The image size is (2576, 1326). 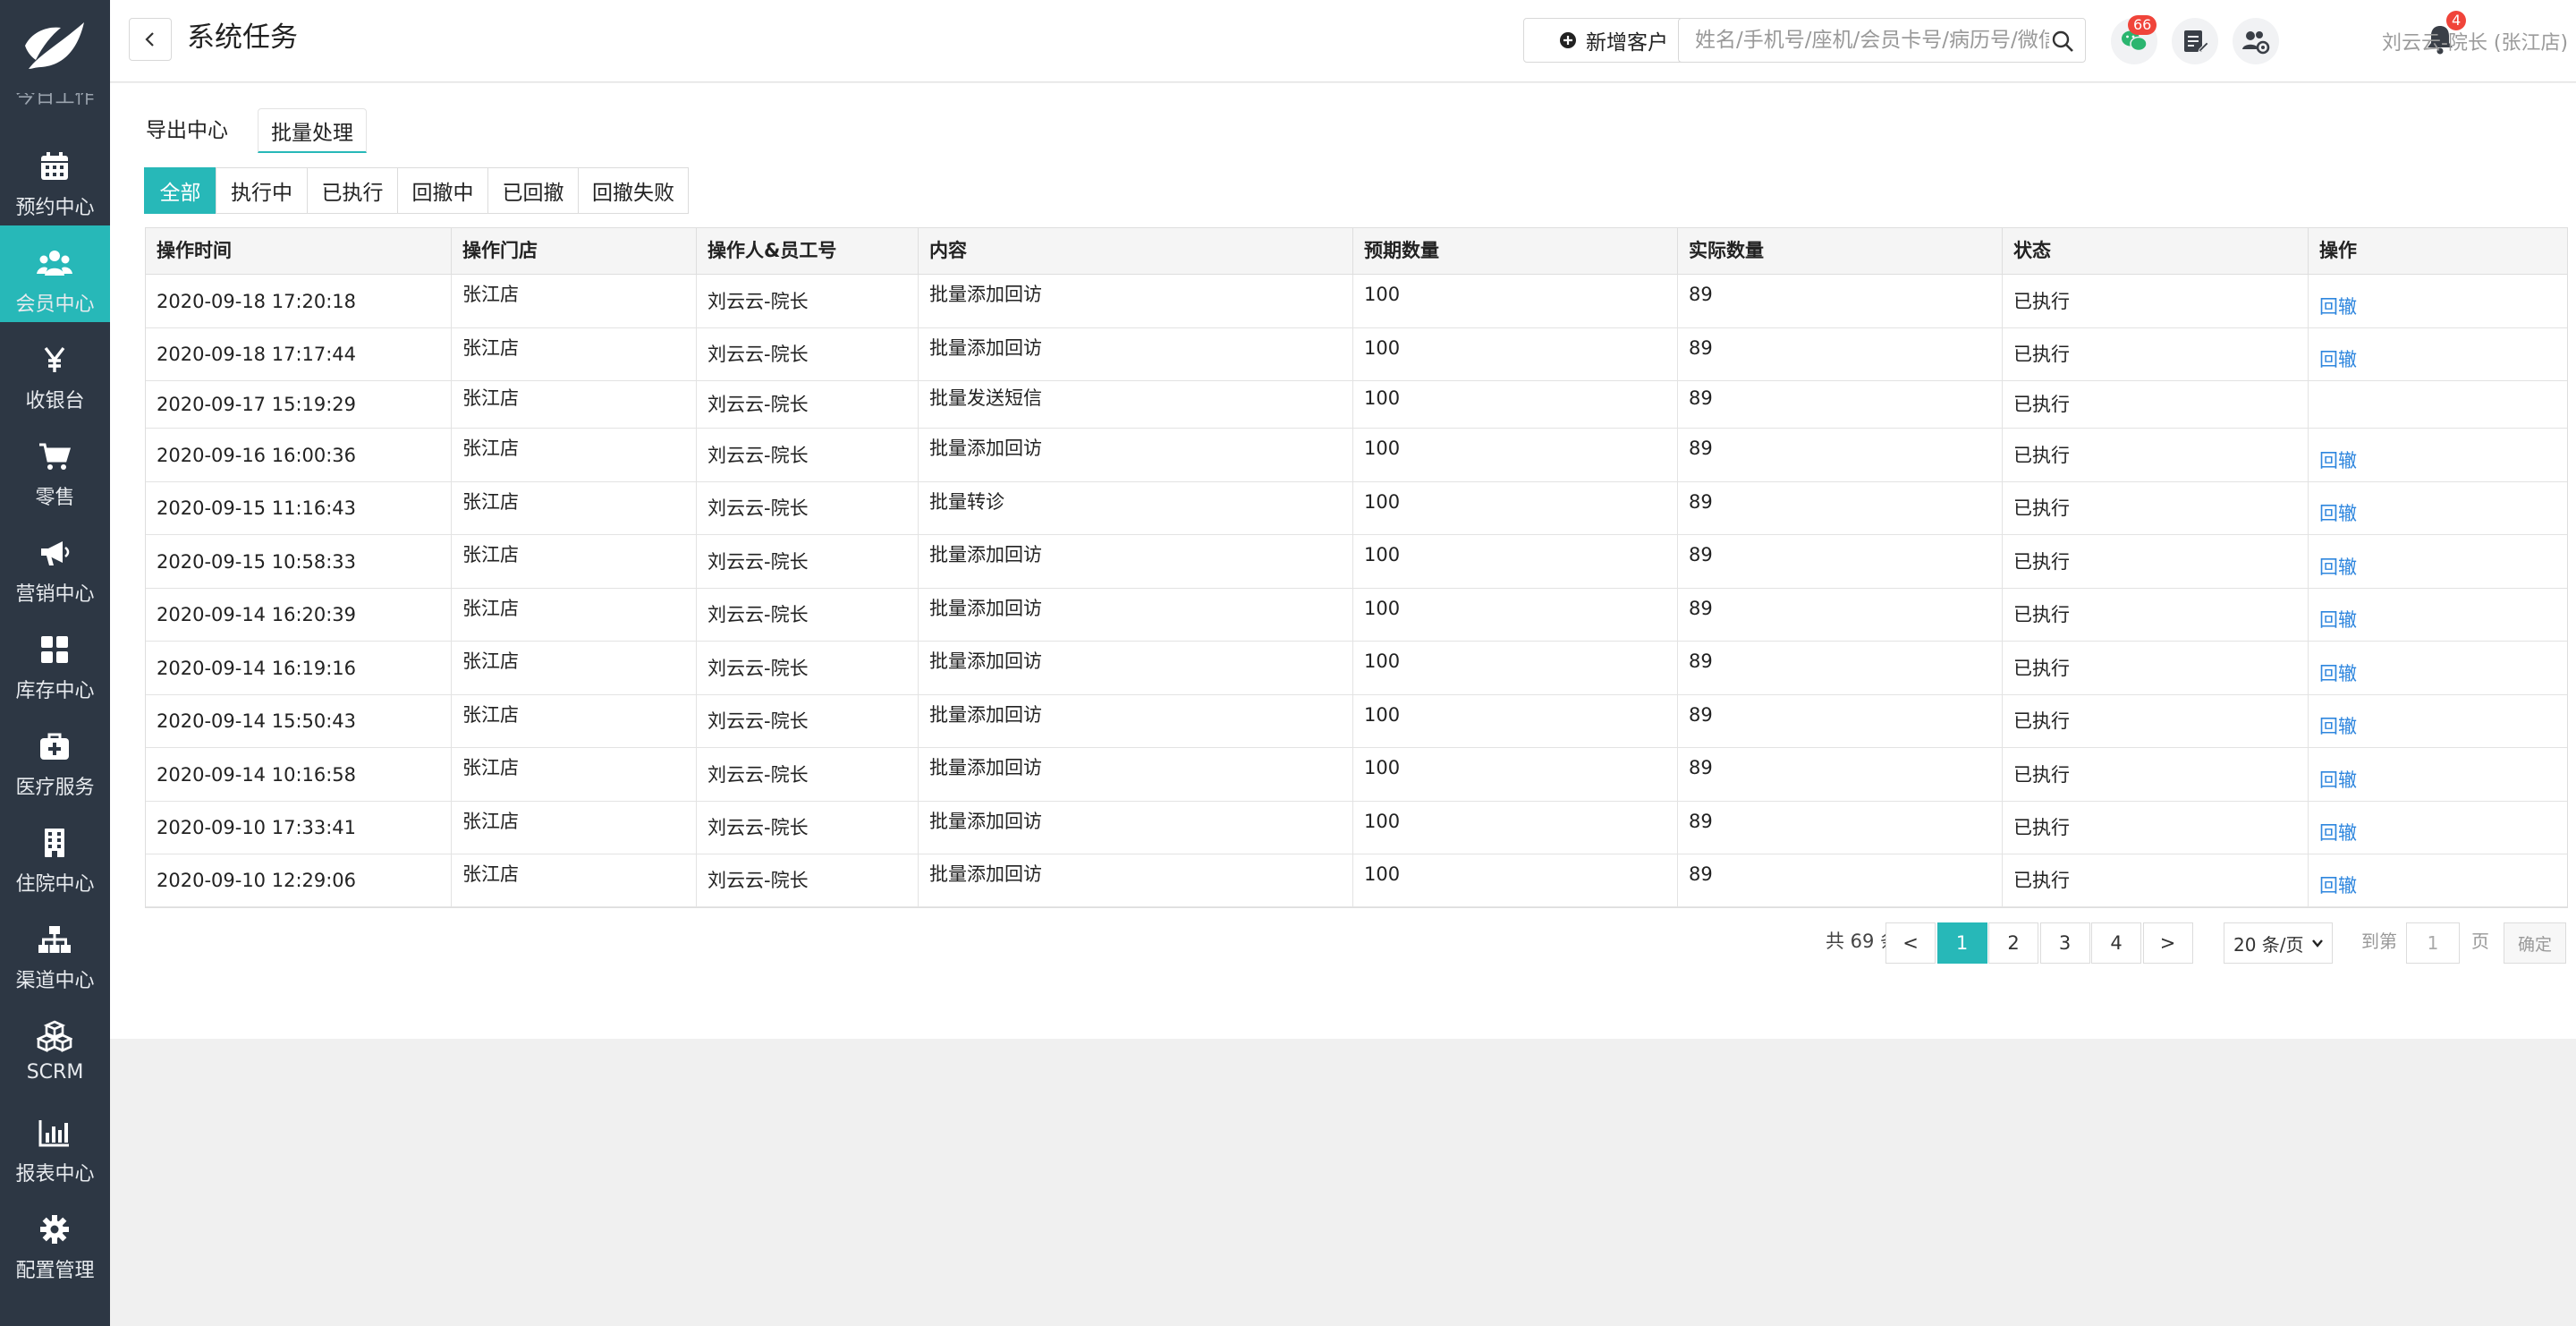 What do you see at coordinates (1840, 251) in the screenshot?
I see `column-header: 实际数量` at bounding box center [1840, 251].